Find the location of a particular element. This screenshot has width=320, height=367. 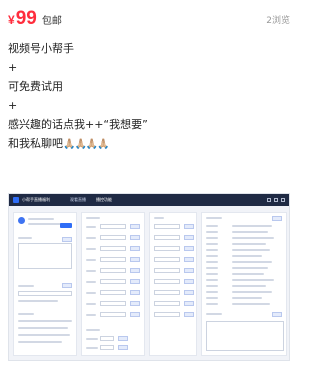

app-title: 小帮手直播福利 is located at coordinates (36, 199).